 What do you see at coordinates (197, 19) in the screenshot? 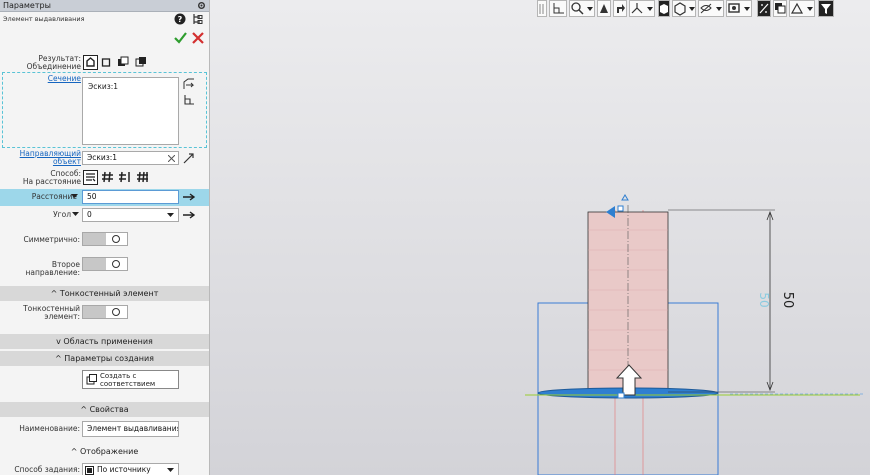
I see `tree-icon` at bounding box center [197, 19].